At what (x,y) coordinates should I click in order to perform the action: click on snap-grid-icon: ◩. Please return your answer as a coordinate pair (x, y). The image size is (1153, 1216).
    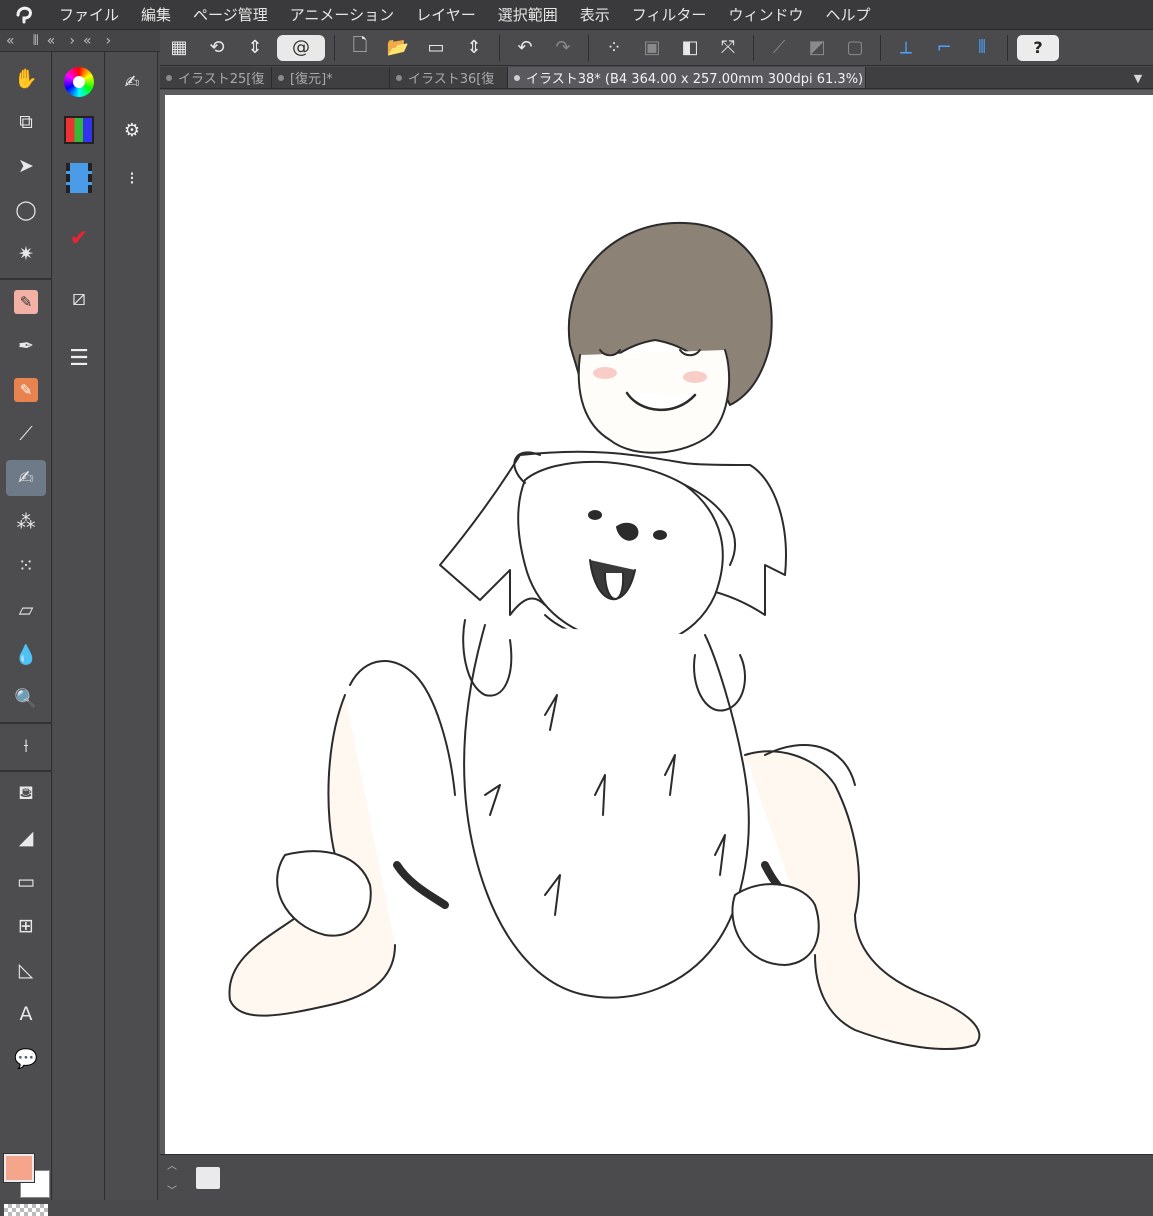
    Looking at the image, I should click on (817, 48).